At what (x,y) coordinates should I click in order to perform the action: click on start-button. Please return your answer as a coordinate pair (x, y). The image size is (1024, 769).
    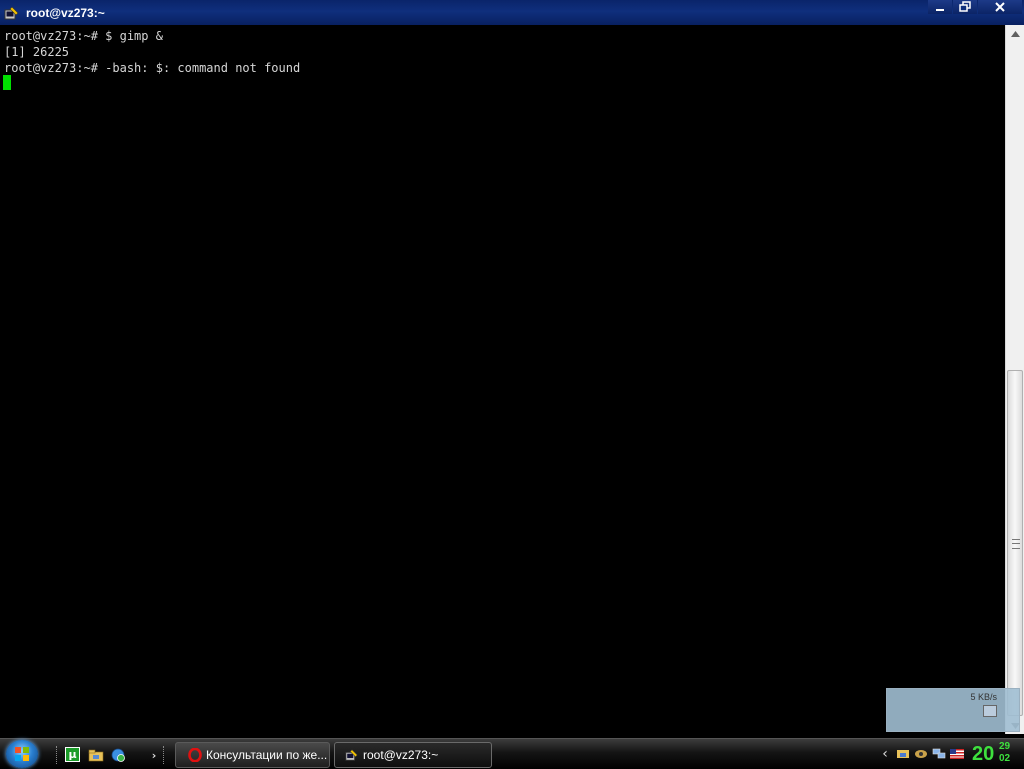
    Looking at the image, I should click on (22, 754).